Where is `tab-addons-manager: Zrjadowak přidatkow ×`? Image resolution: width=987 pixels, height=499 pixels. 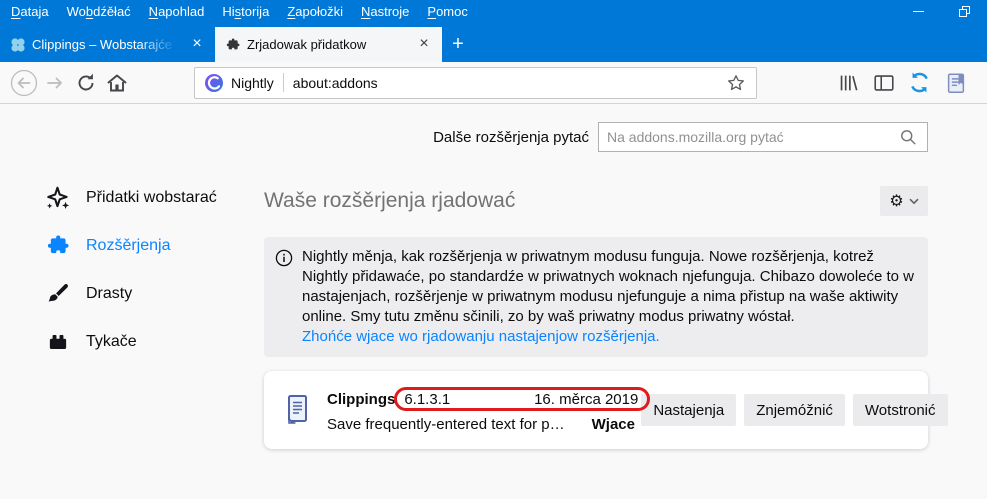
tab-addons-manager: Zrjadowak přidatkow × is located at coordinates (328, 44).